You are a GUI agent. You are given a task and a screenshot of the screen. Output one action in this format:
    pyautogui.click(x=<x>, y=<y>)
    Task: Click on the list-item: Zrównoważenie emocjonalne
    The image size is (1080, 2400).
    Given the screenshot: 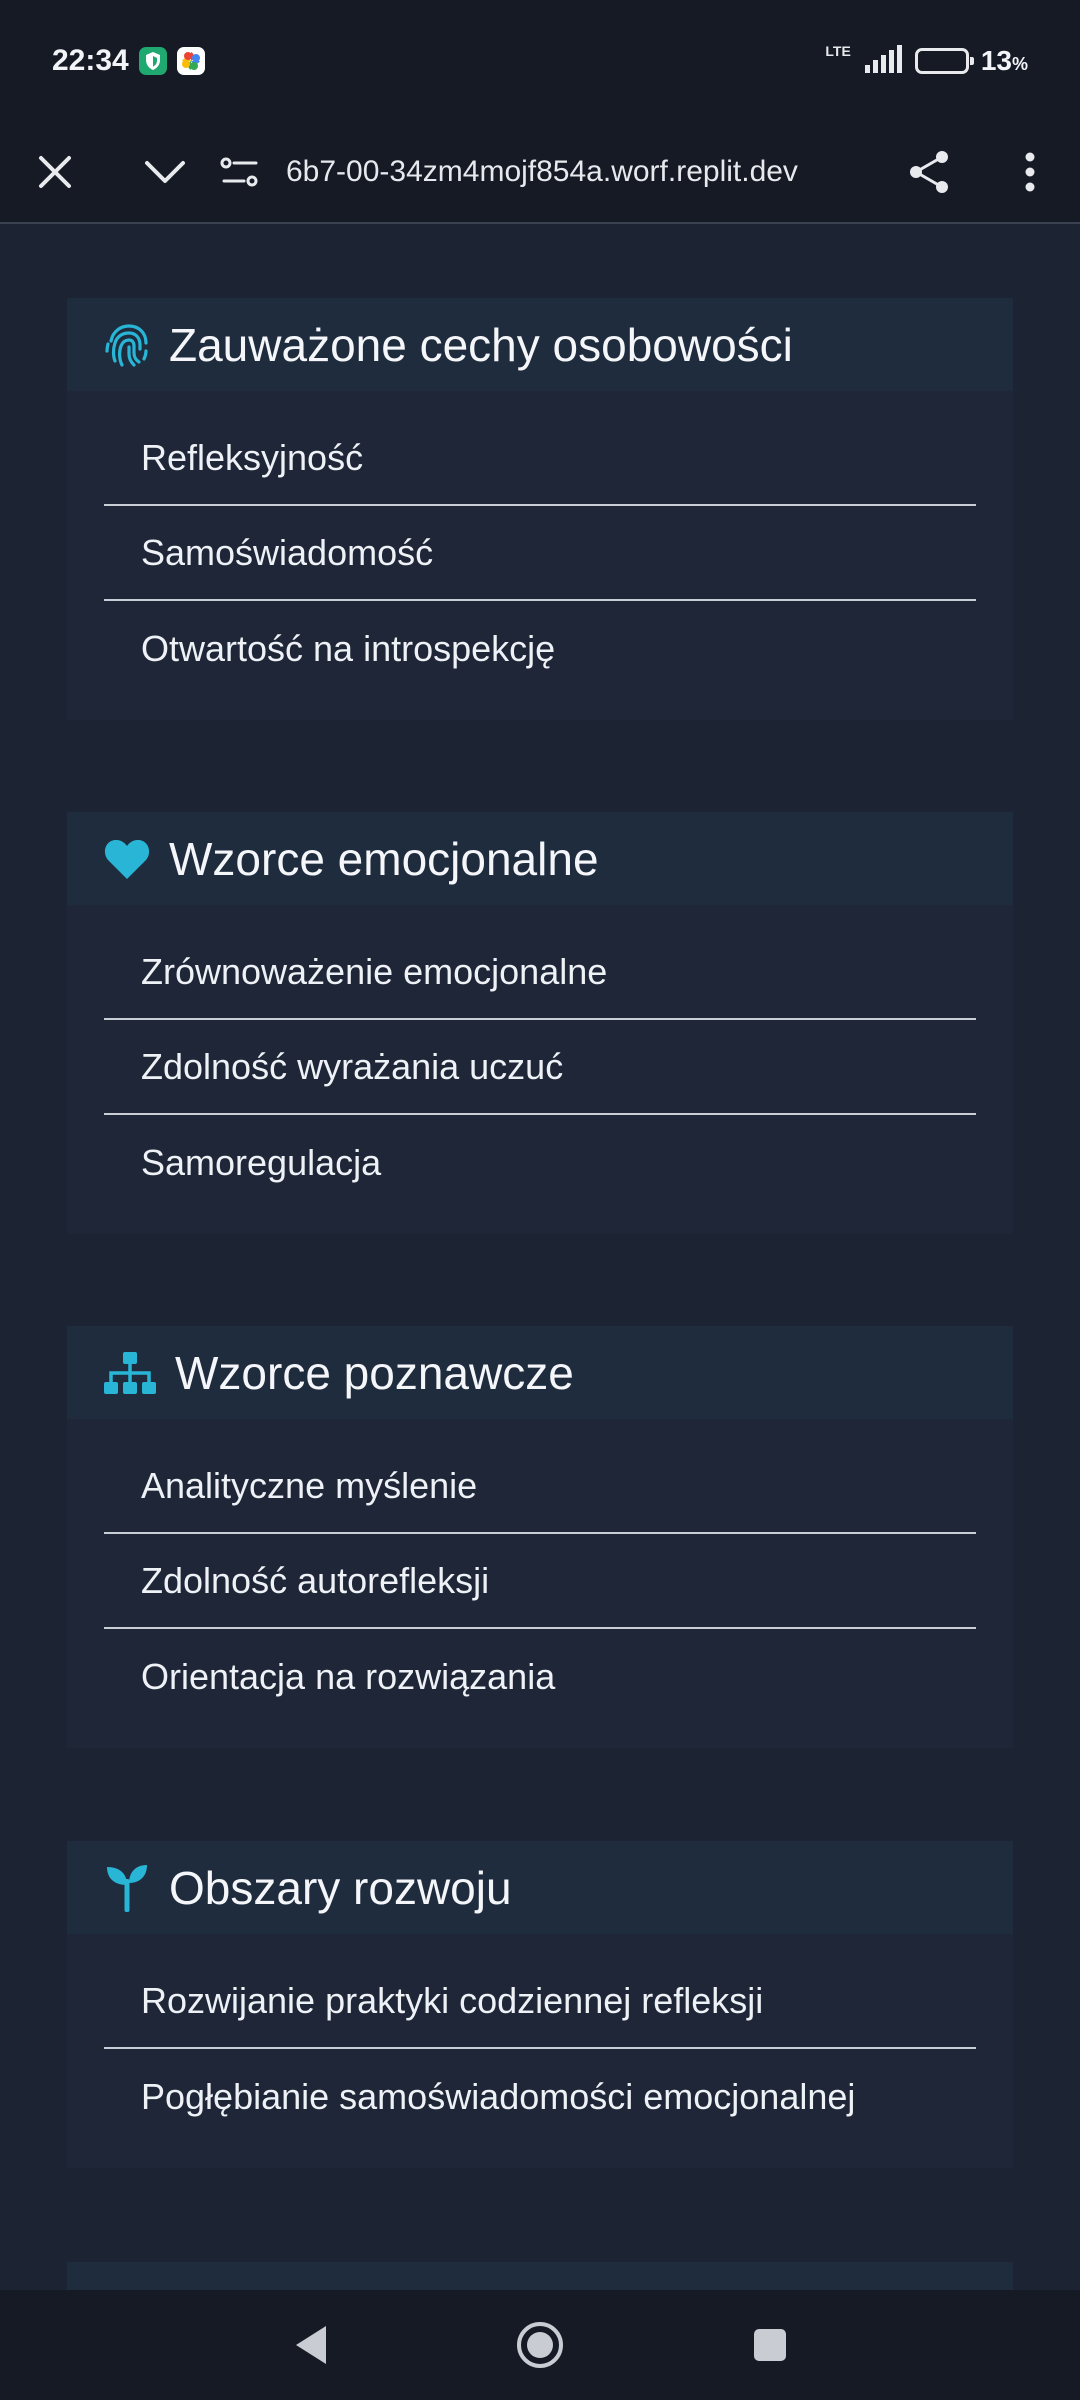 What is the action you would take?
    pyautogui.click(x=540, y=972)
    